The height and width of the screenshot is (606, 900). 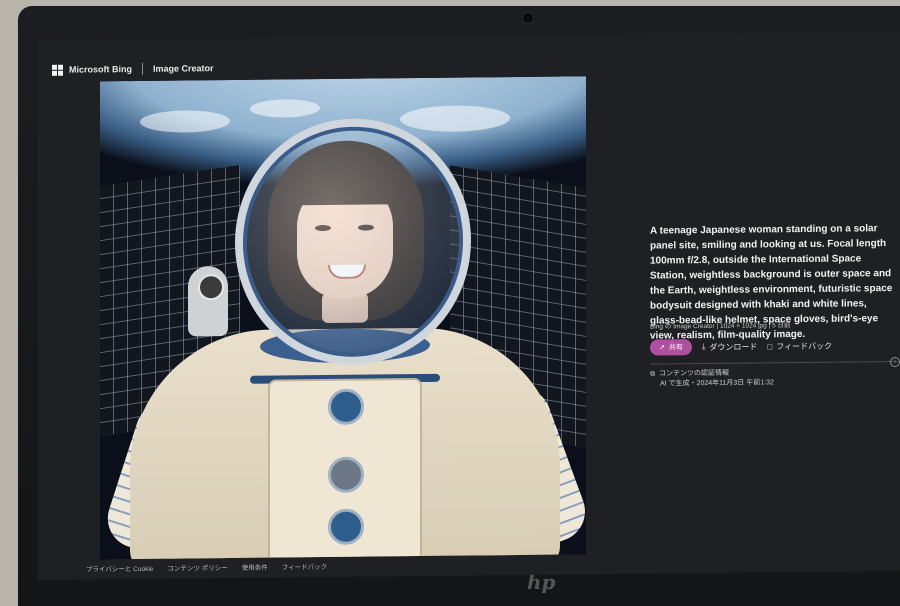 I want to click on share-icon: ↗, so click(x=662, y=348).